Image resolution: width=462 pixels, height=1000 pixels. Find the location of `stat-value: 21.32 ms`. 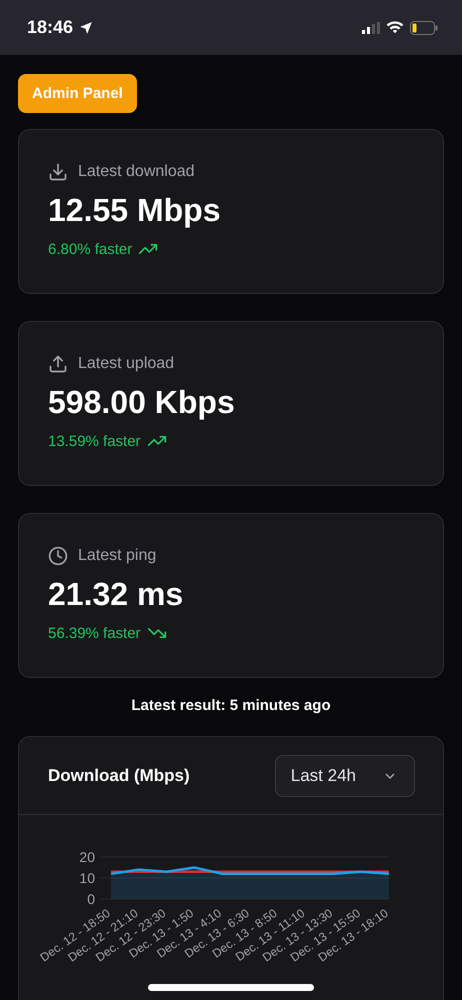

stat-value: 21.32 ms is located at coordinates (116, 594).